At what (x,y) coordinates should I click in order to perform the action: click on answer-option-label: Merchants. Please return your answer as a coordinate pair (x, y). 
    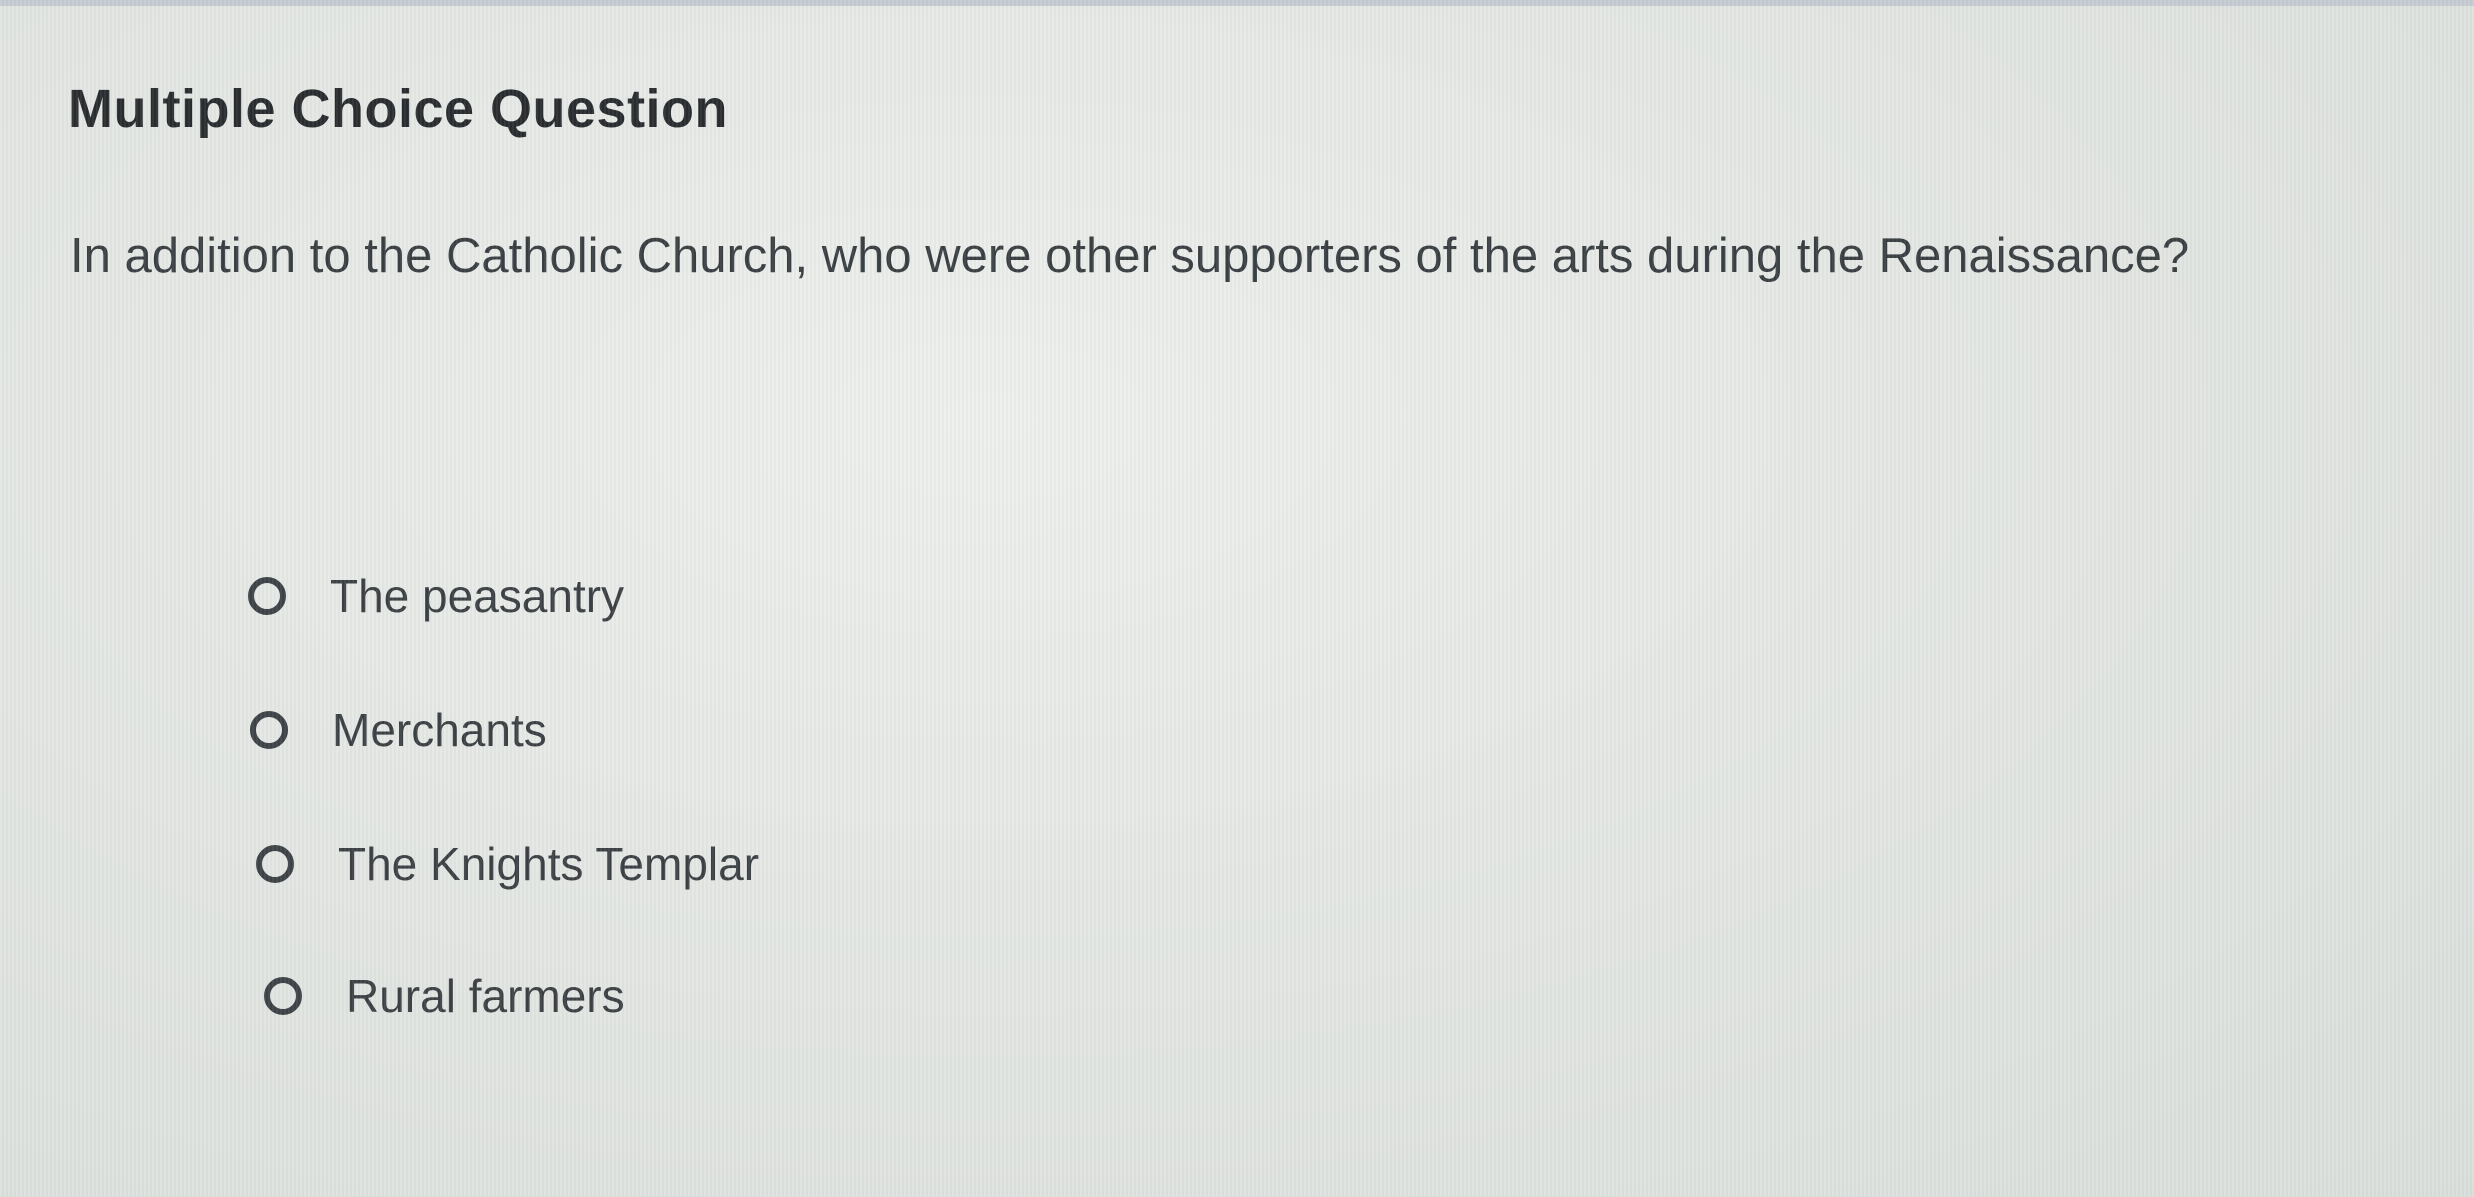
    Looking at the image, I should click on (439, 730).